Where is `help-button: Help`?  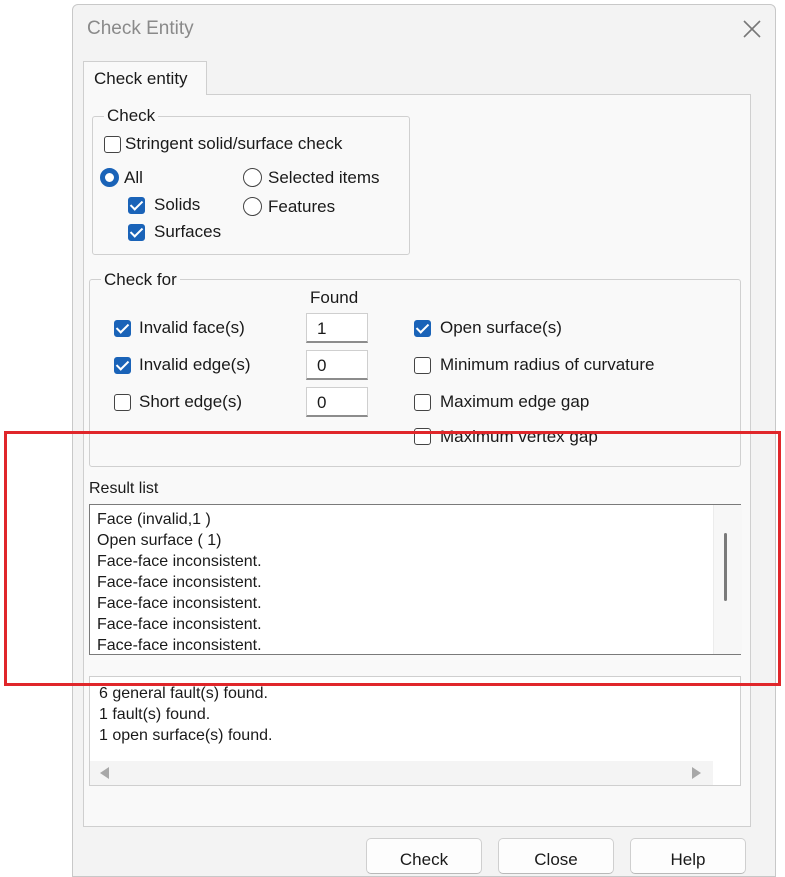 help-button: Help is located at coordinates (688, 856).